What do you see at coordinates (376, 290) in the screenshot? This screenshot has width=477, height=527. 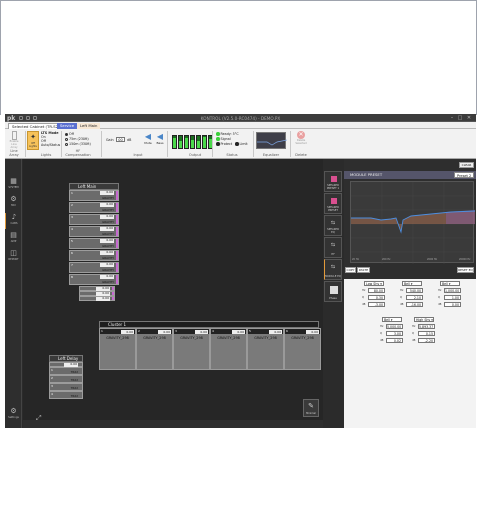 I see `filter-freq-input: 80.00` at bounding box center [376, 290].